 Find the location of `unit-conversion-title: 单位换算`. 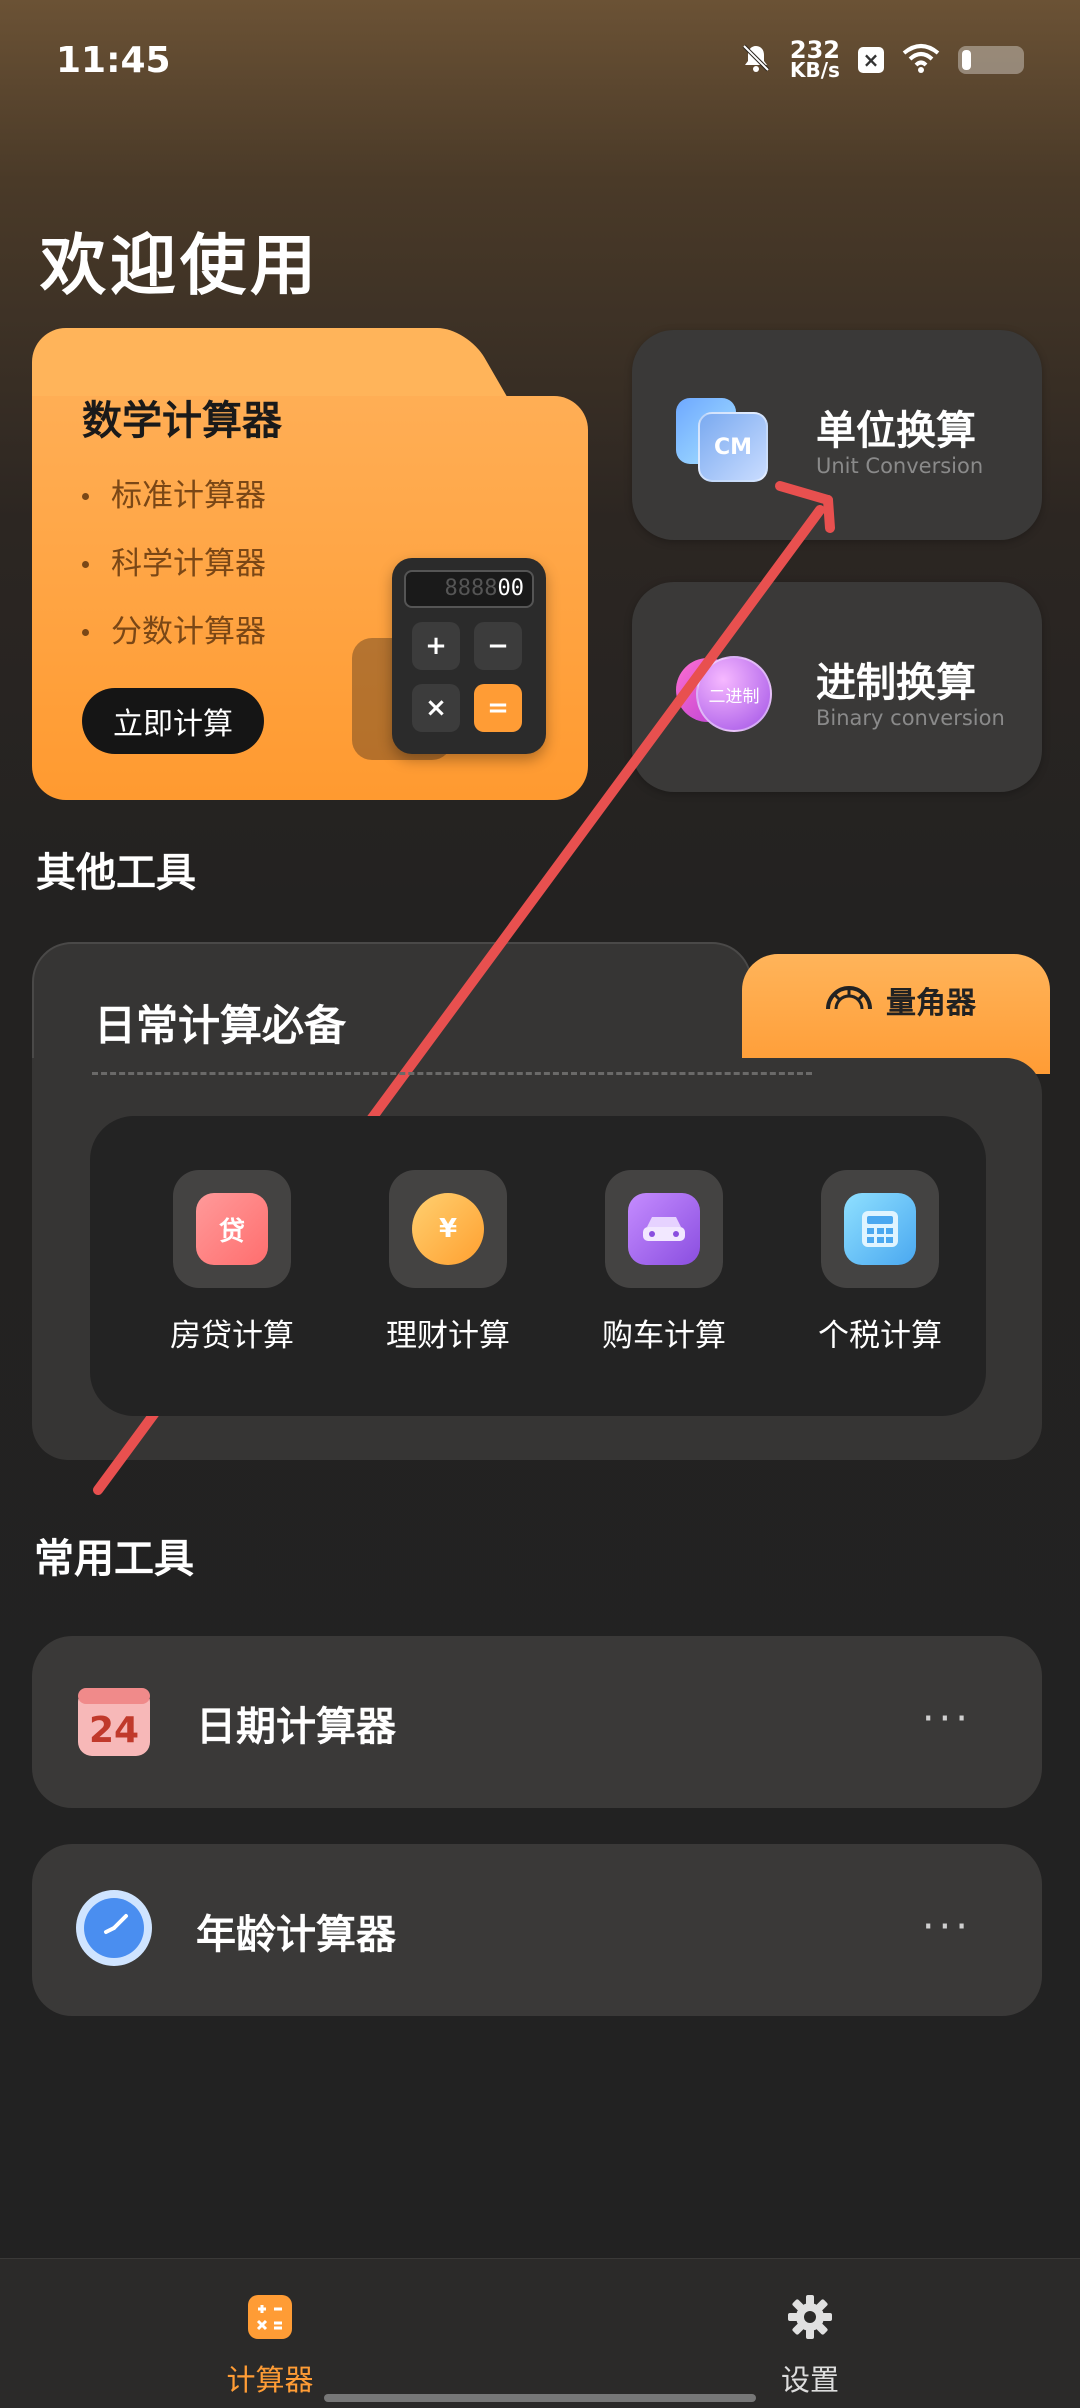

unit-conversion-title: 单位换算 is located at coordinates (896, 431).